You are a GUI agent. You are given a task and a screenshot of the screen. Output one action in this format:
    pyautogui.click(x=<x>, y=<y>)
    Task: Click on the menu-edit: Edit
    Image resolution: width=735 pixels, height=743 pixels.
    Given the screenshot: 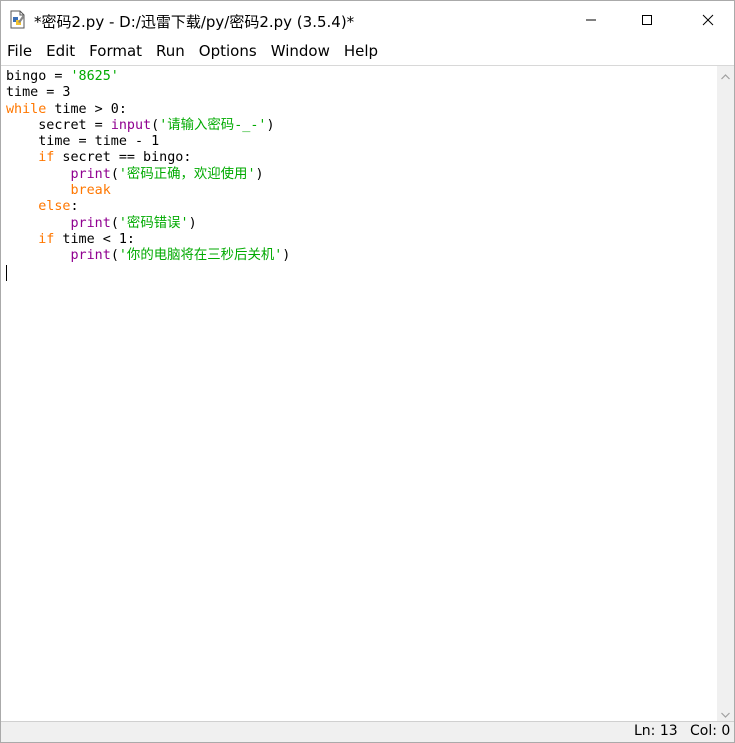 What is the action you would take?
    pyautogui.click(x=60, y=51)
    